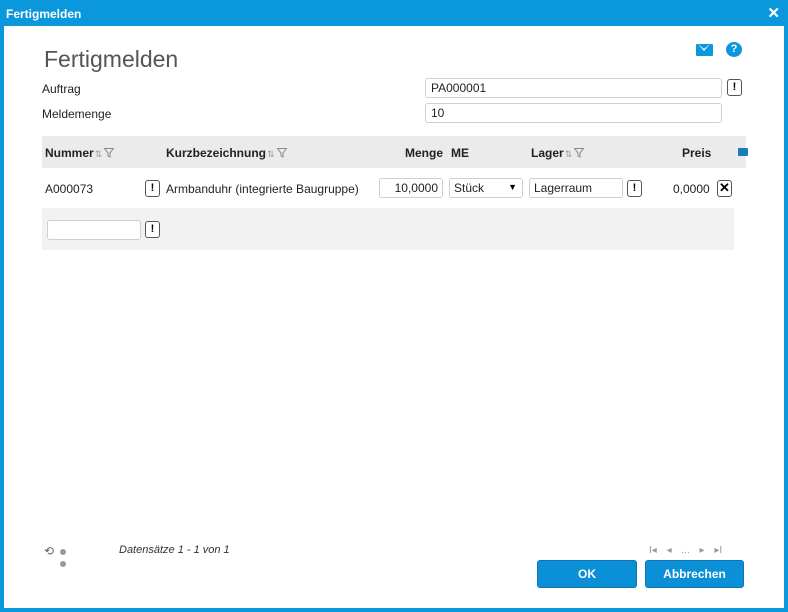  What do you see at coordinates (576, 188) in the screenshot?
I see `lager-input: Lagerraum` at bounding box center [576, 188].